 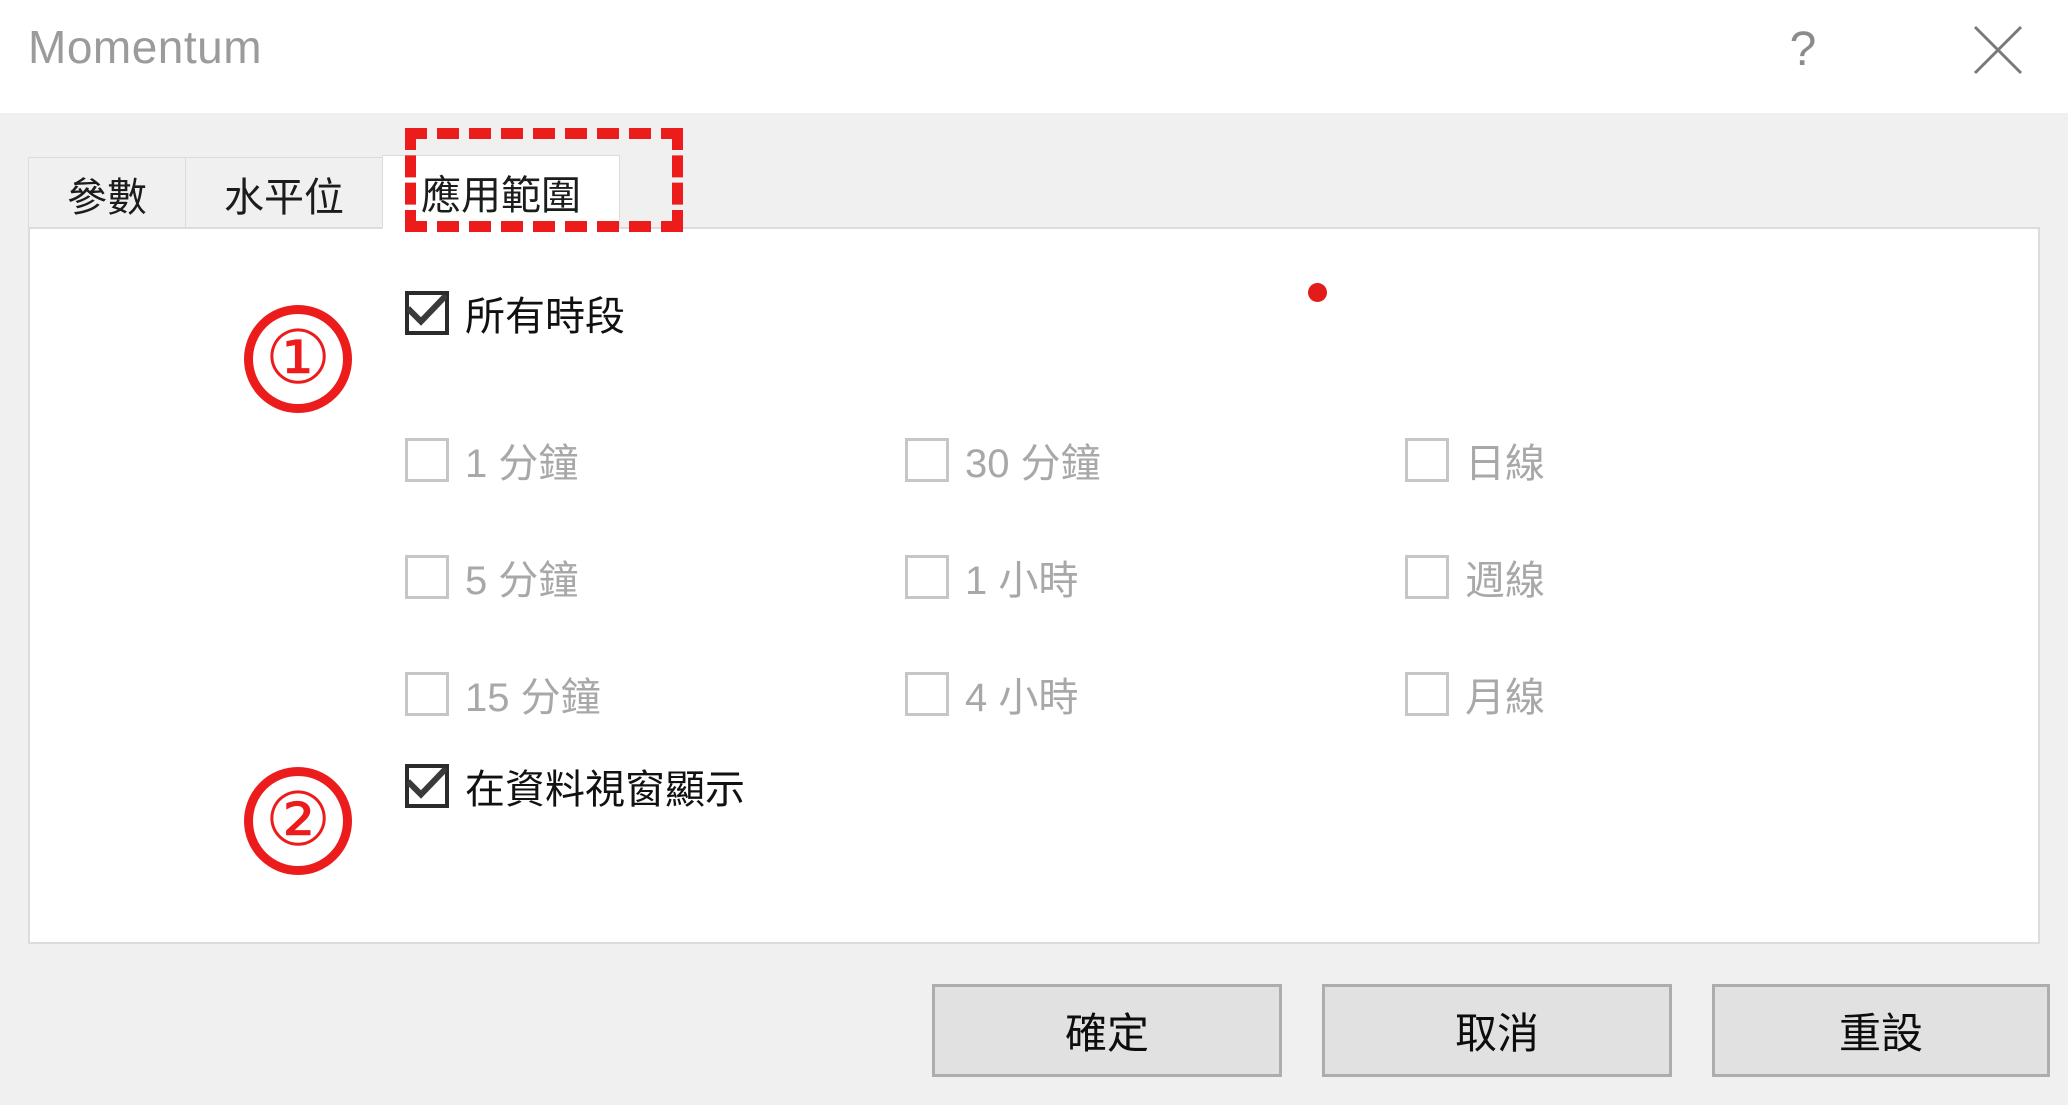 I want to click on question-mark-icon: ?, so click(x=1803, y=49).